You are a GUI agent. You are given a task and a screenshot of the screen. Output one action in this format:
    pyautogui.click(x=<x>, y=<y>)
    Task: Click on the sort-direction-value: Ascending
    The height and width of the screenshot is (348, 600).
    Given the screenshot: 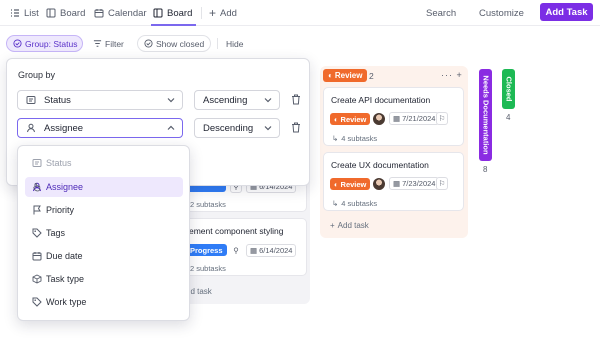 What is the action you would take?
    pyautogui.click(x=225, y=100)
    